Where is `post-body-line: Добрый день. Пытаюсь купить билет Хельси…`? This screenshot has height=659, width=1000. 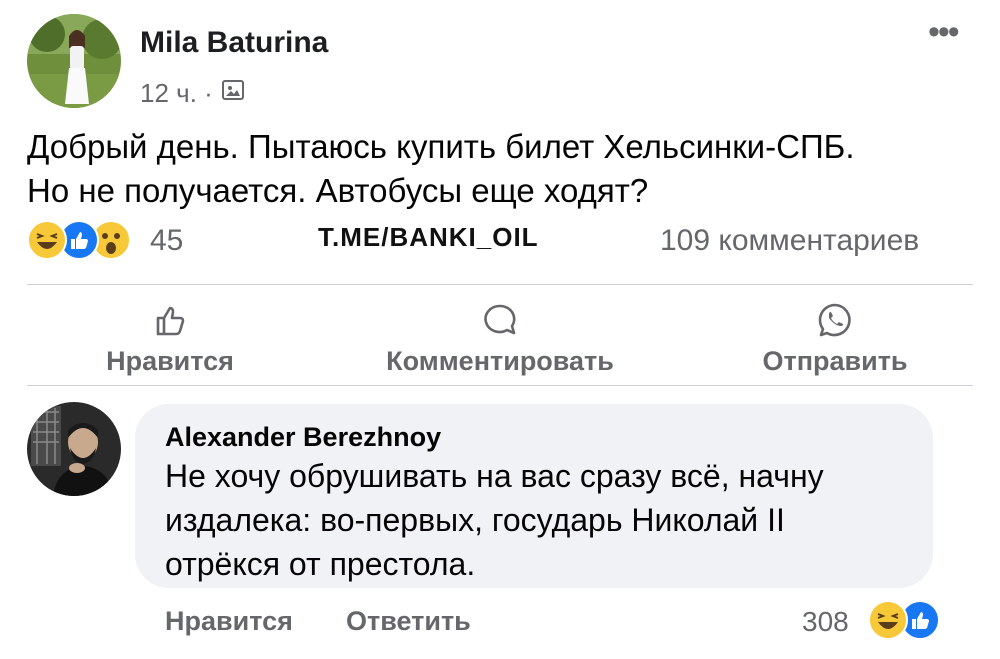 post-body-line: Добрый день. Пытаюсь купить билет Хельси… is located at coordinates (441, 146).